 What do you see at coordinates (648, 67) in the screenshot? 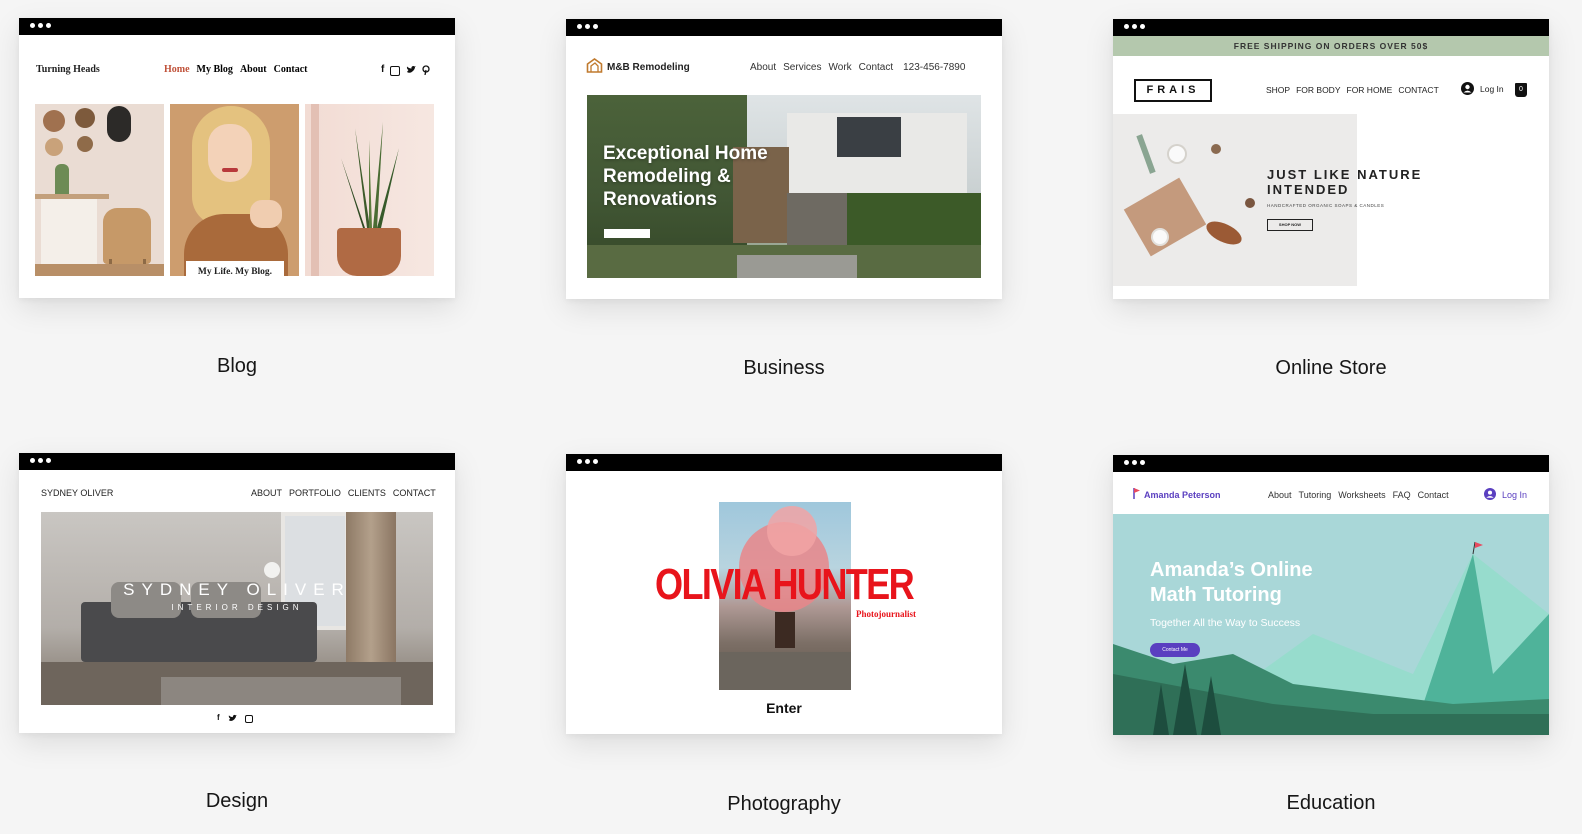
I see `business-logo-text: M&B Remodeling` at bounding box center [648, 67].